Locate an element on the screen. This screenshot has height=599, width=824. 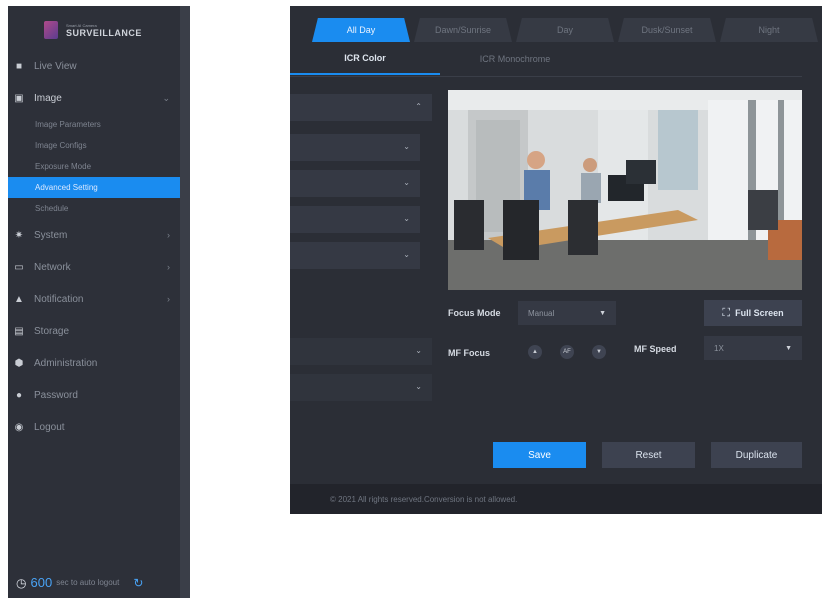
camera-icon: ■ is located at coordinates (19, 66).